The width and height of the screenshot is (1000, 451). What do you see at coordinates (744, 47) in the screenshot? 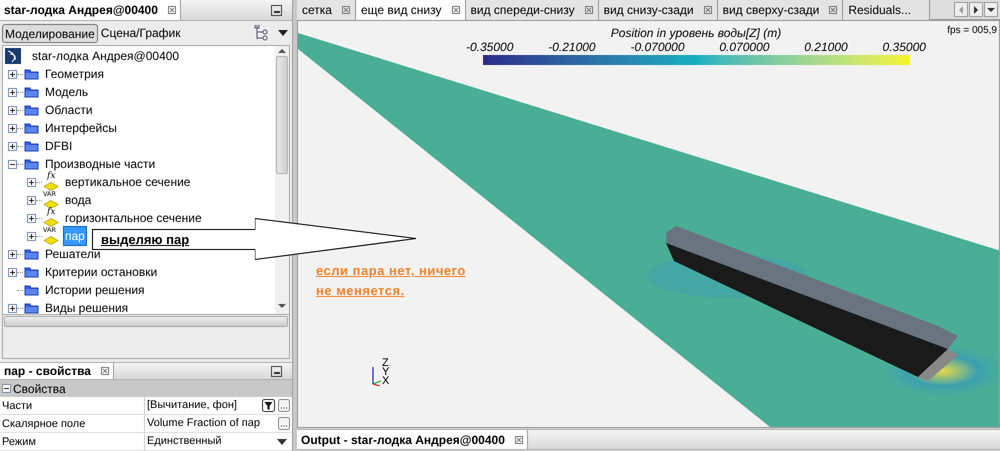
I see `legend-tick-label: 0.070000` at bounding box center [744, 47].